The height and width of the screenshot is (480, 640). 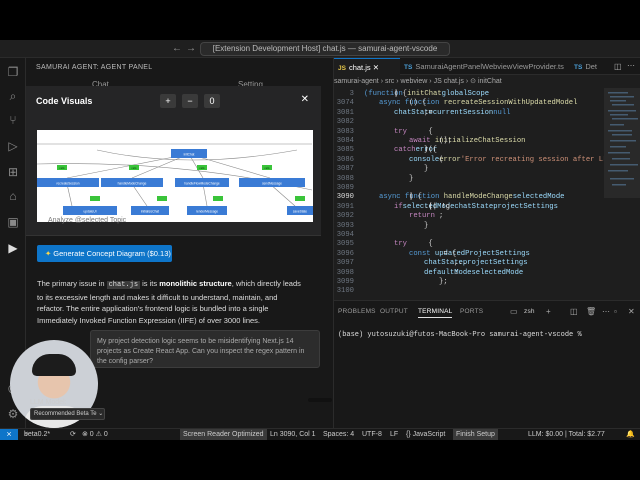 I want to click on minimap, so click(x=622, y=194).